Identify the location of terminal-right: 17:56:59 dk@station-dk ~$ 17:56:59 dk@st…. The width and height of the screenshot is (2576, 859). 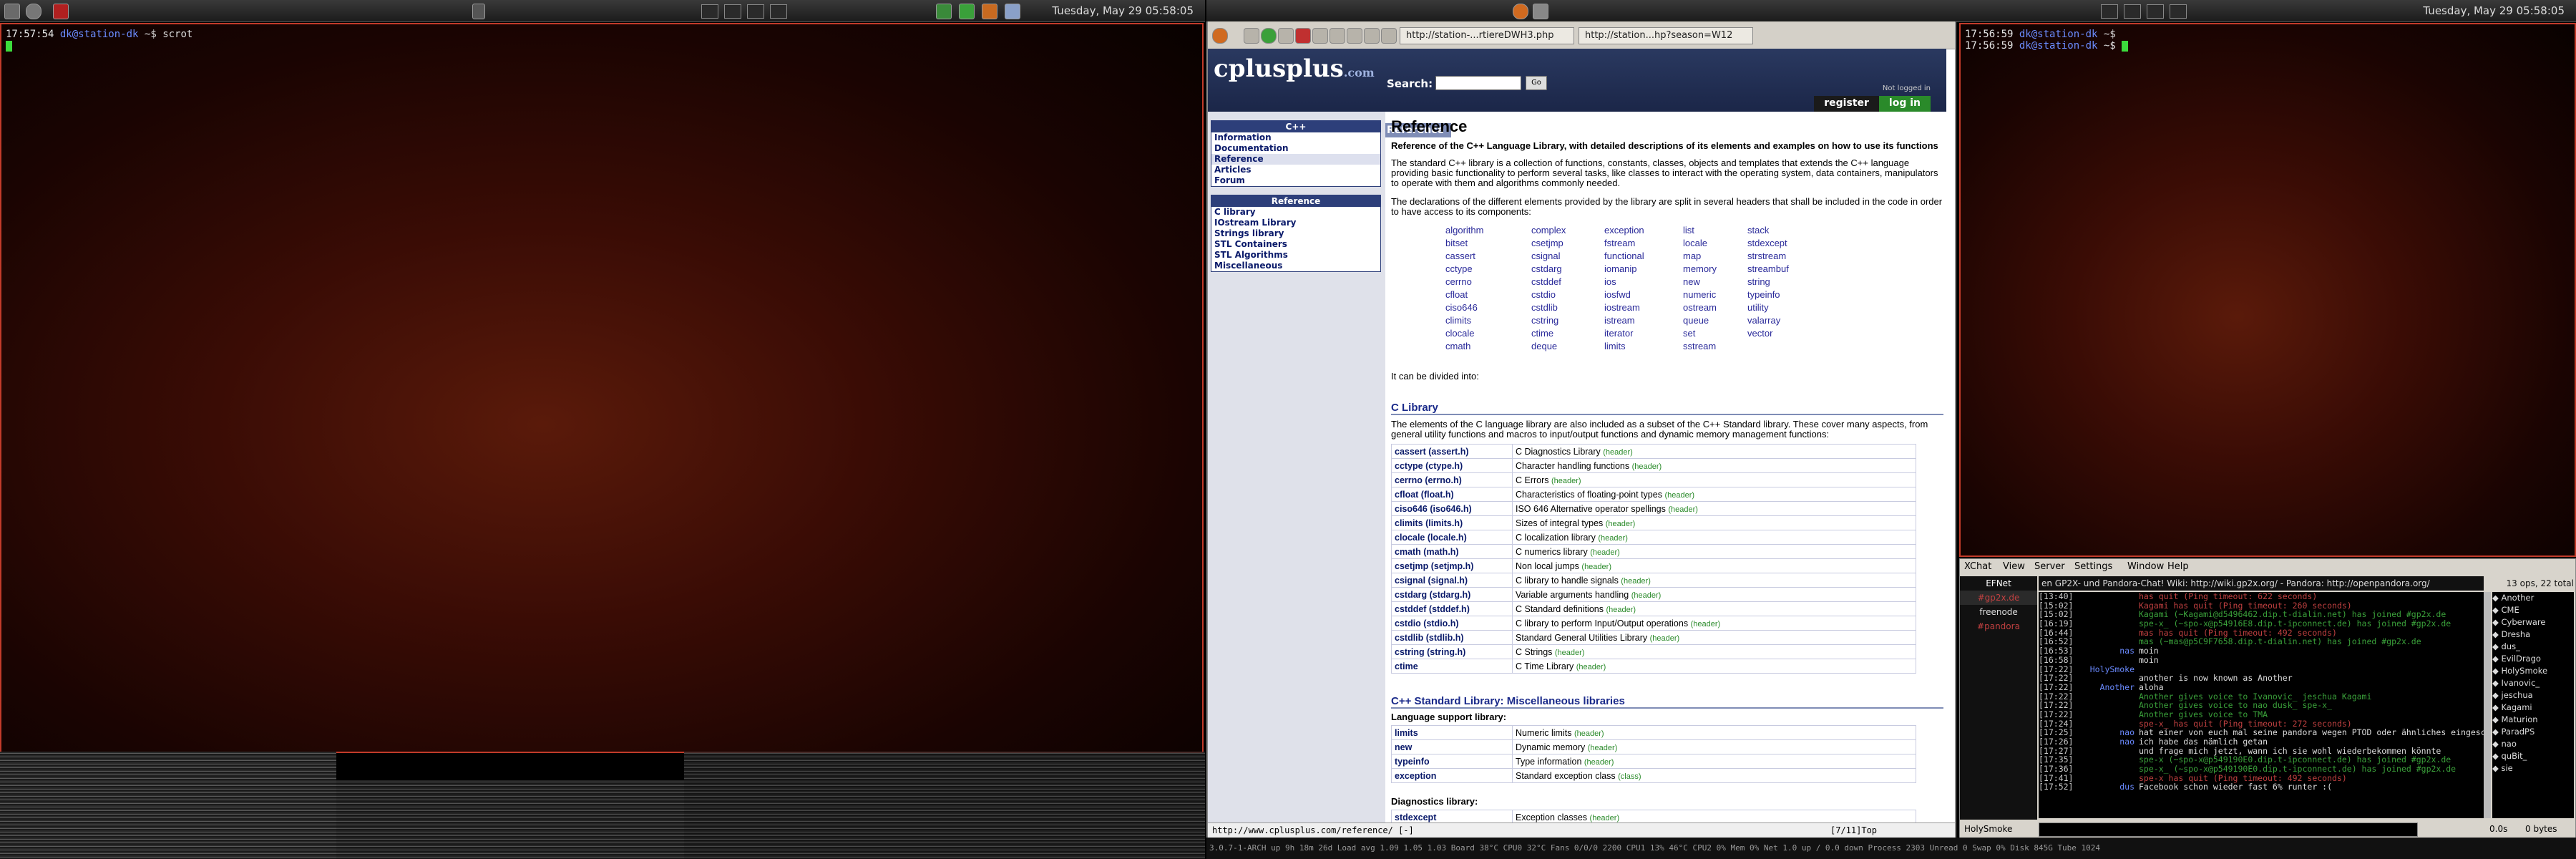
(2267, 290).